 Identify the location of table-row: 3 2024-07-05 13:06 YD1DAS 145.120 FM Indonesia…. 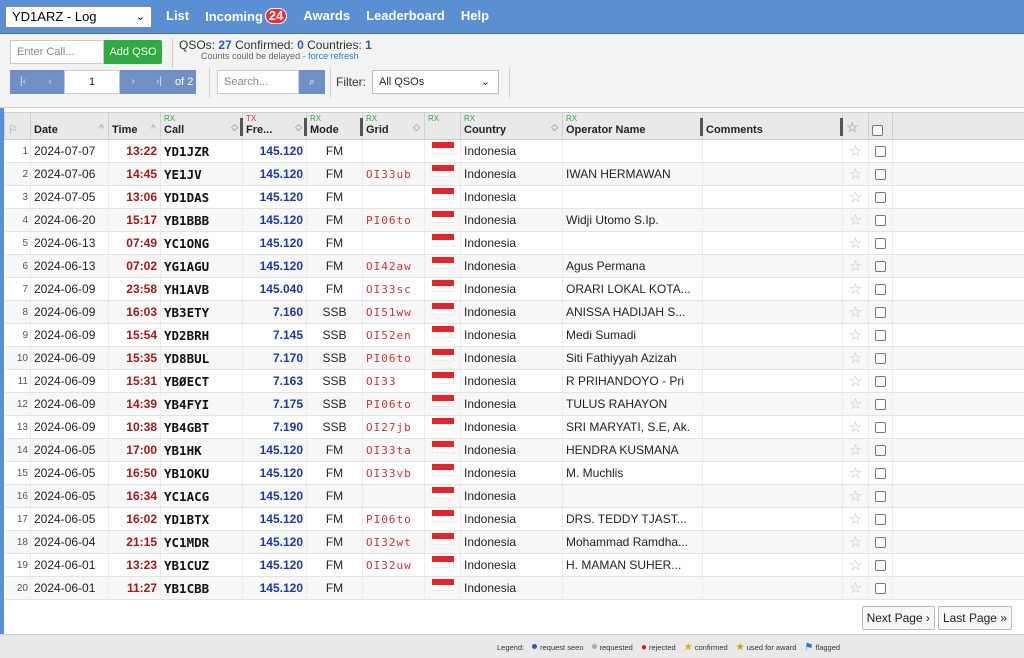
(514, 197).